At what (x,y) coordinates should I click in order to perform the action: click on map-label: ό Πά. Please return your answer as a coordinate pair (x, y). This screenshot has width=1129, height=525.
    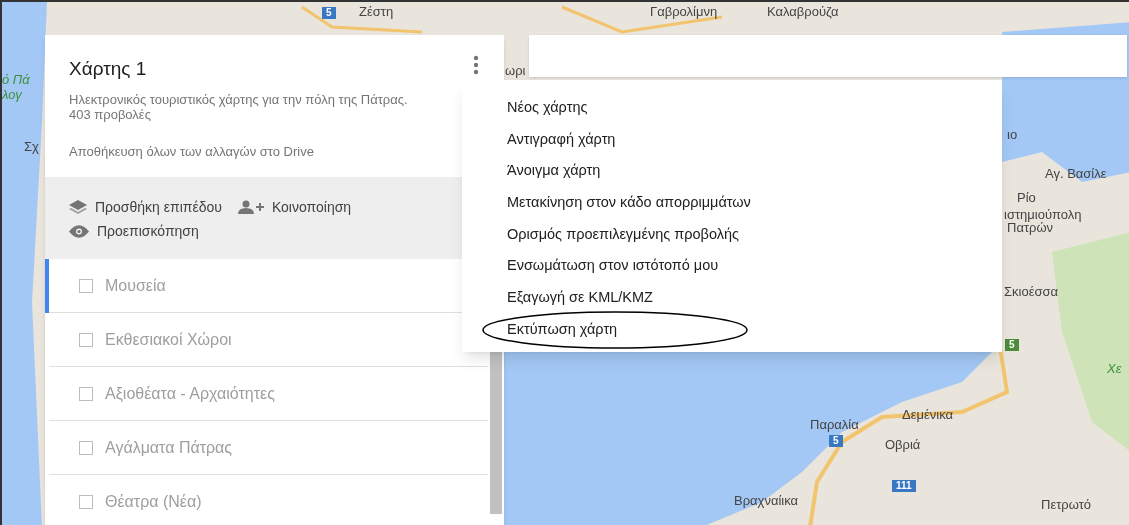
    Looking at the image, I should click on (16, 80).